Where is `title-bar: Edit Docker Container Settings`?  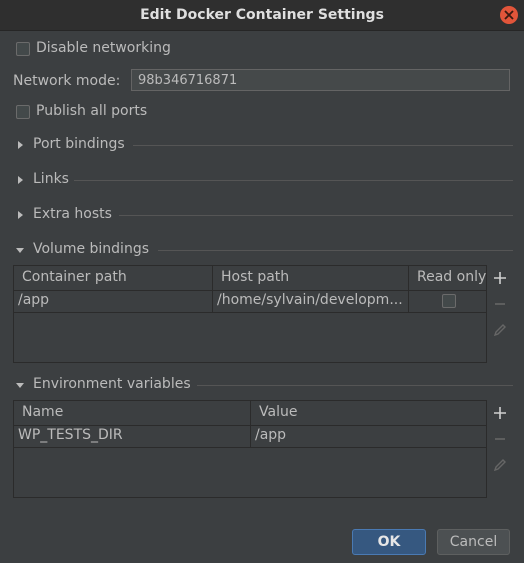
title-bar: Edit Docker Container Settings is located at coordinates (262, 15).